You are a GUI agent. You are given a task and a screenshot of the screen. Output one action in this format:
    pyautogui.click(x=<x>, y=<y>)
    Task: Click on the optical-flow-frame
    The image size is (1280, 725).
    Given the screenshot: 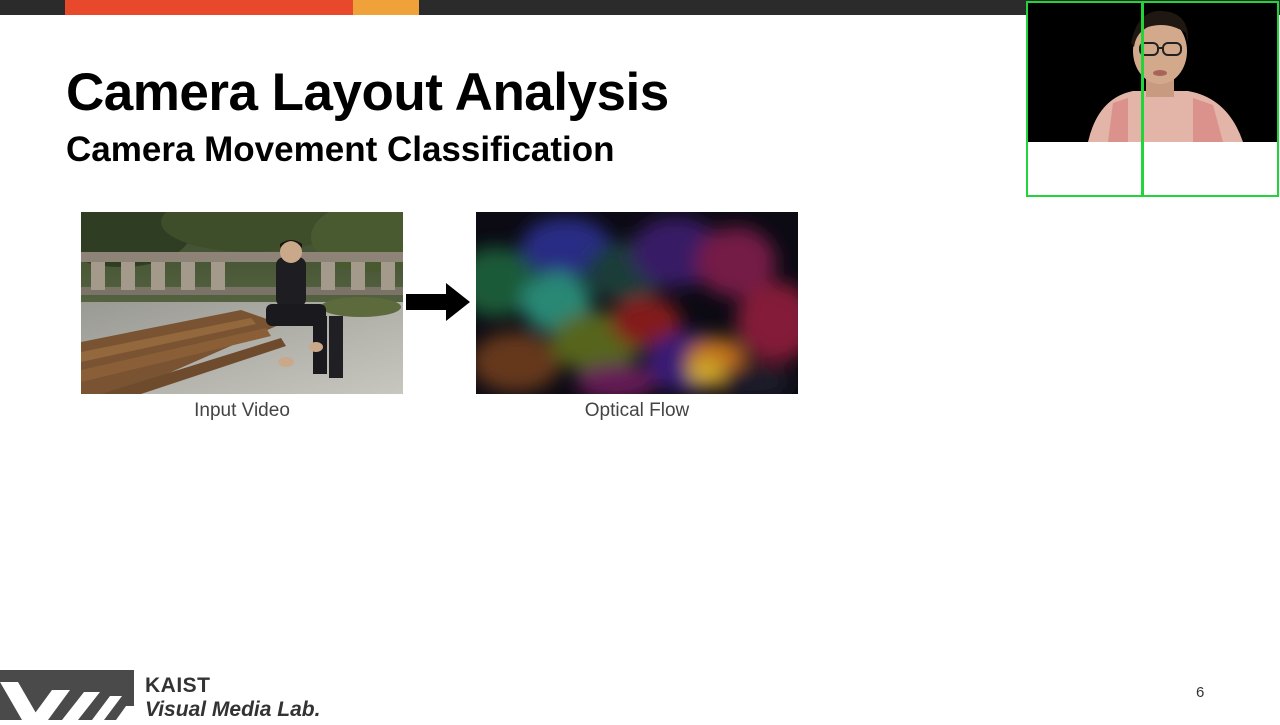 What is the action you would take?
    pyautogui.click(x=637, y=303)
    